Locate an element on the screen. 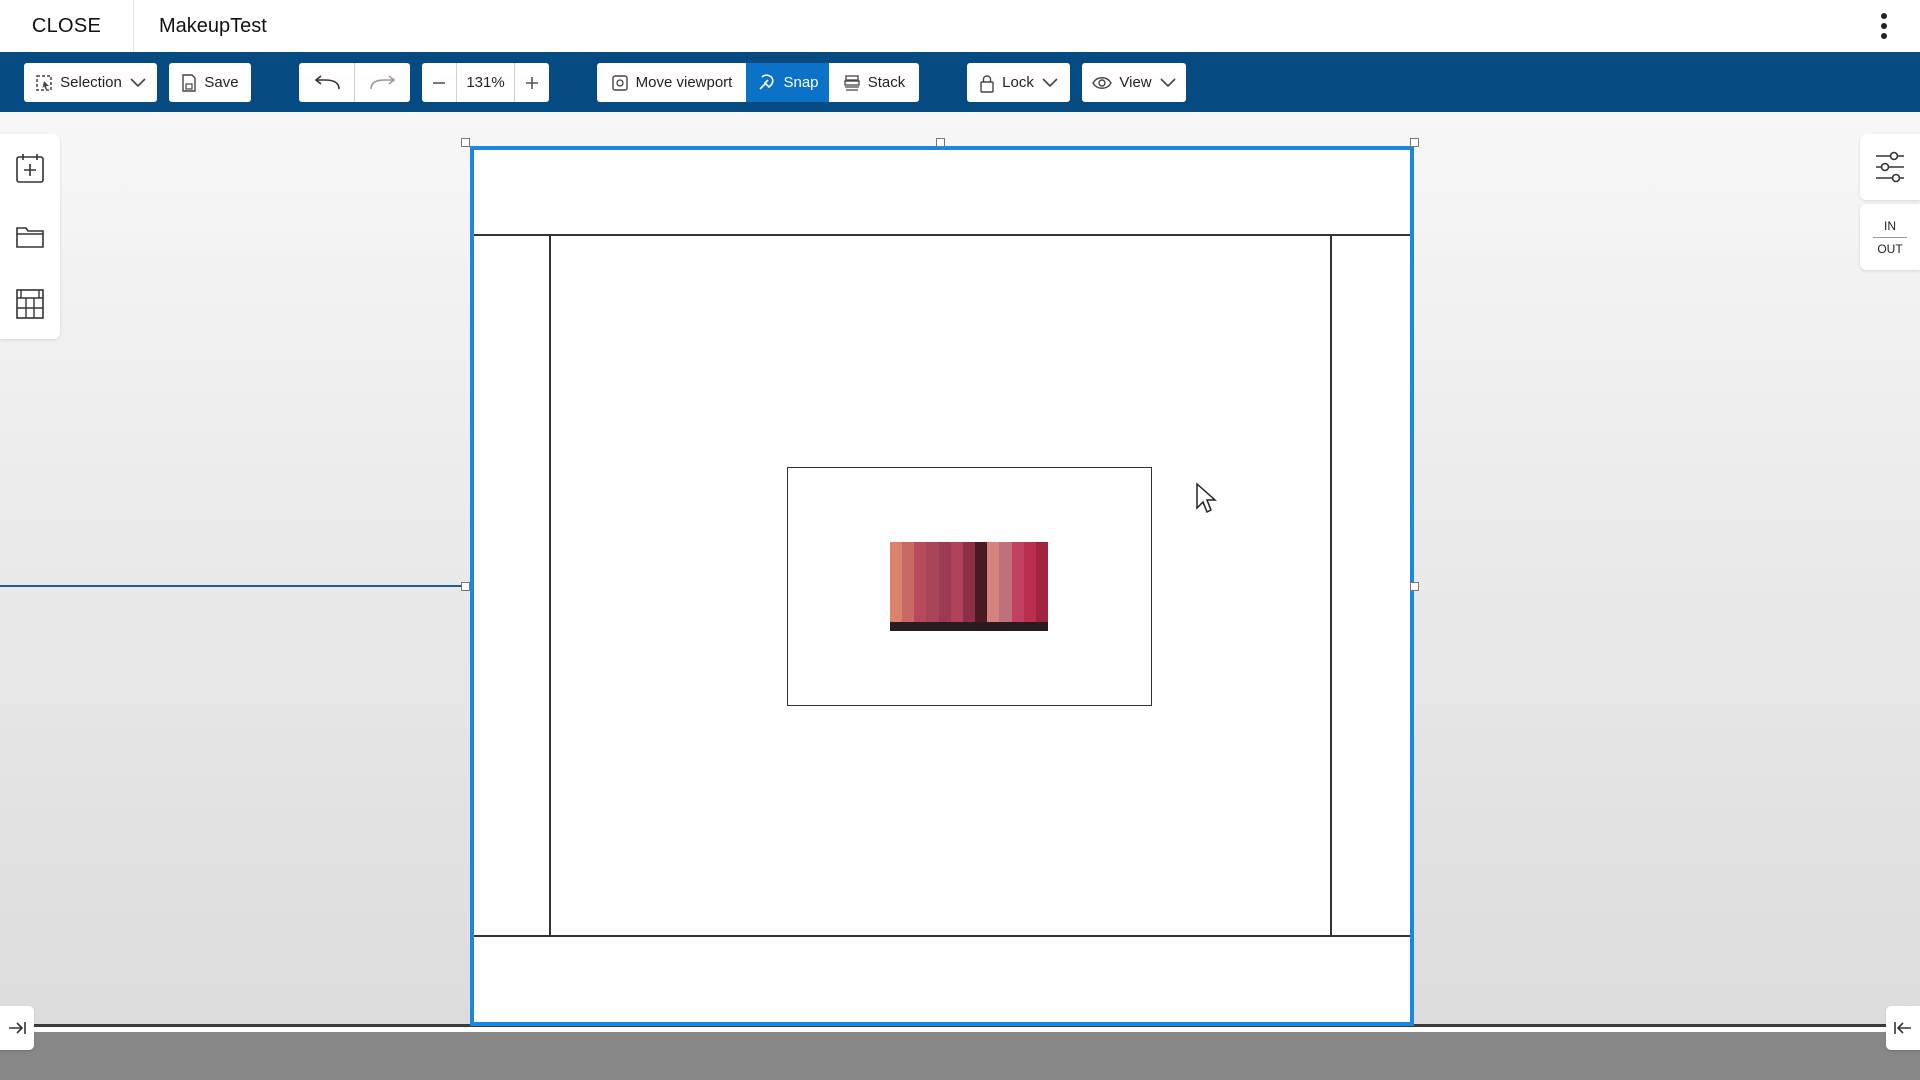 Image resolution: width=1920 pixels, height=1080 pixels. minus-icon is located at coordinates (439, 82).